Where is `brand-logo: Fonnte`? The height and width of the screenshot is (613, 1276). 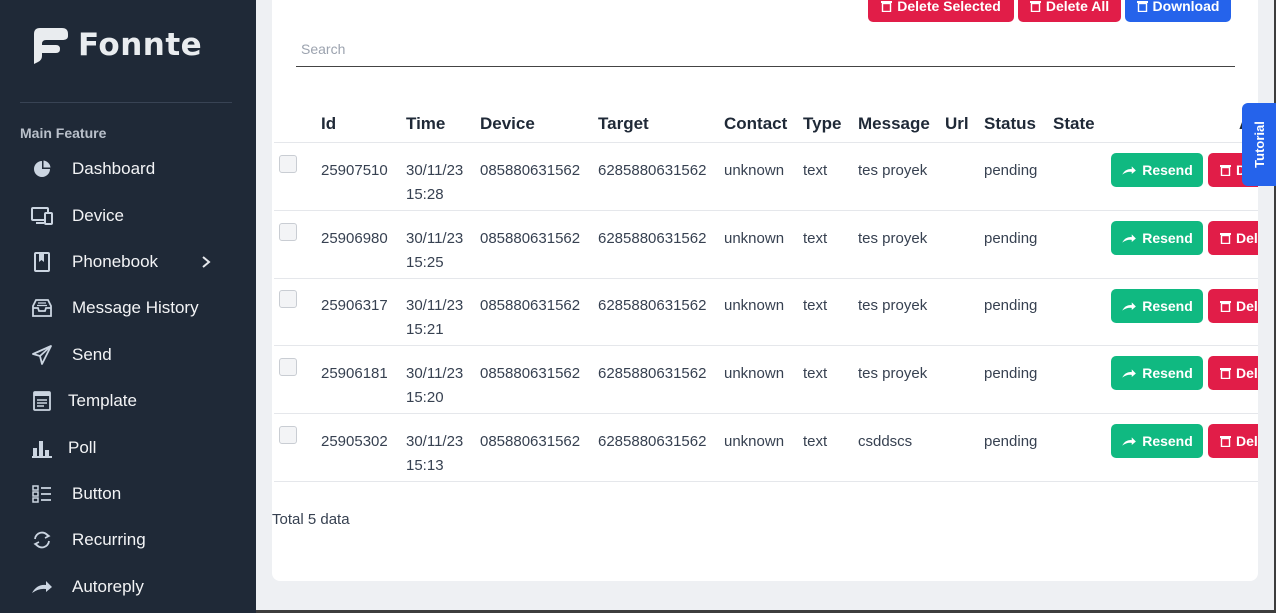
brand-logo: Fonnte is located at coordinates (116, 45).